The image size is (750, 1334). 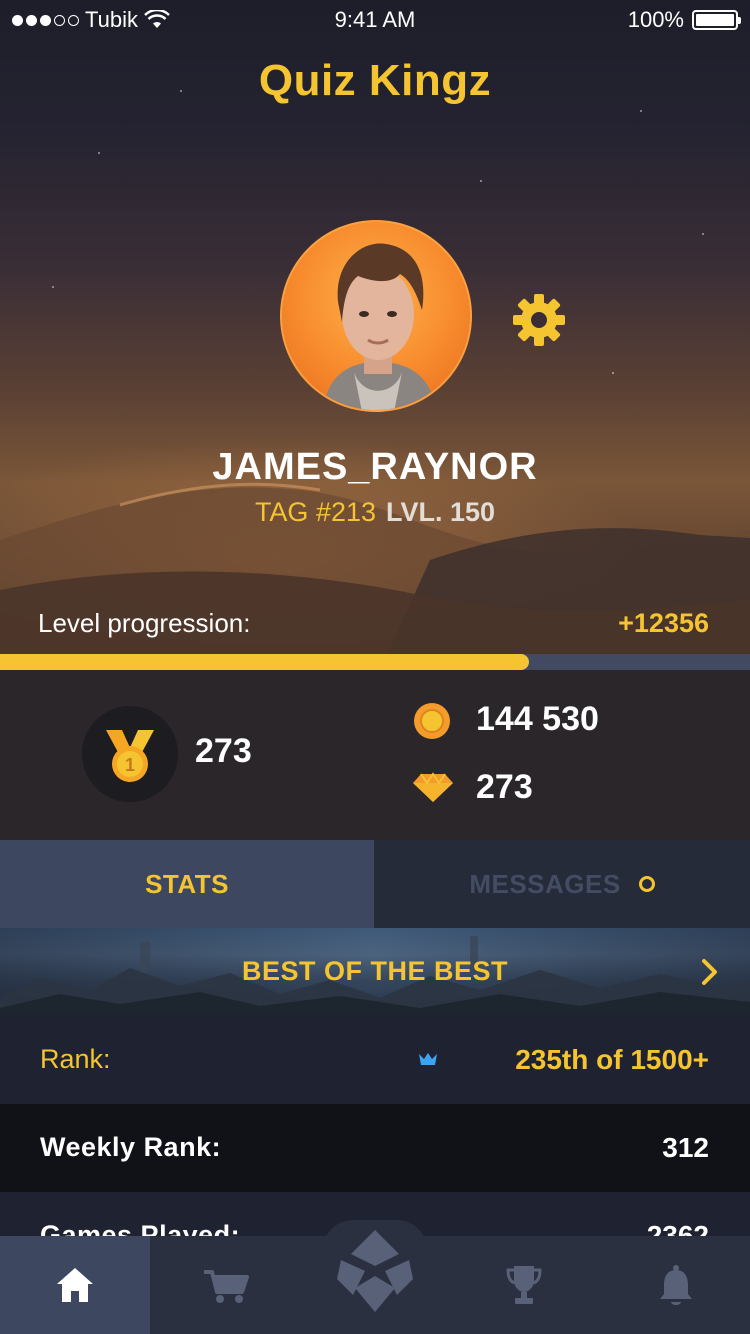 I want to click on svg-text: 1, so click(x=130, y=765).